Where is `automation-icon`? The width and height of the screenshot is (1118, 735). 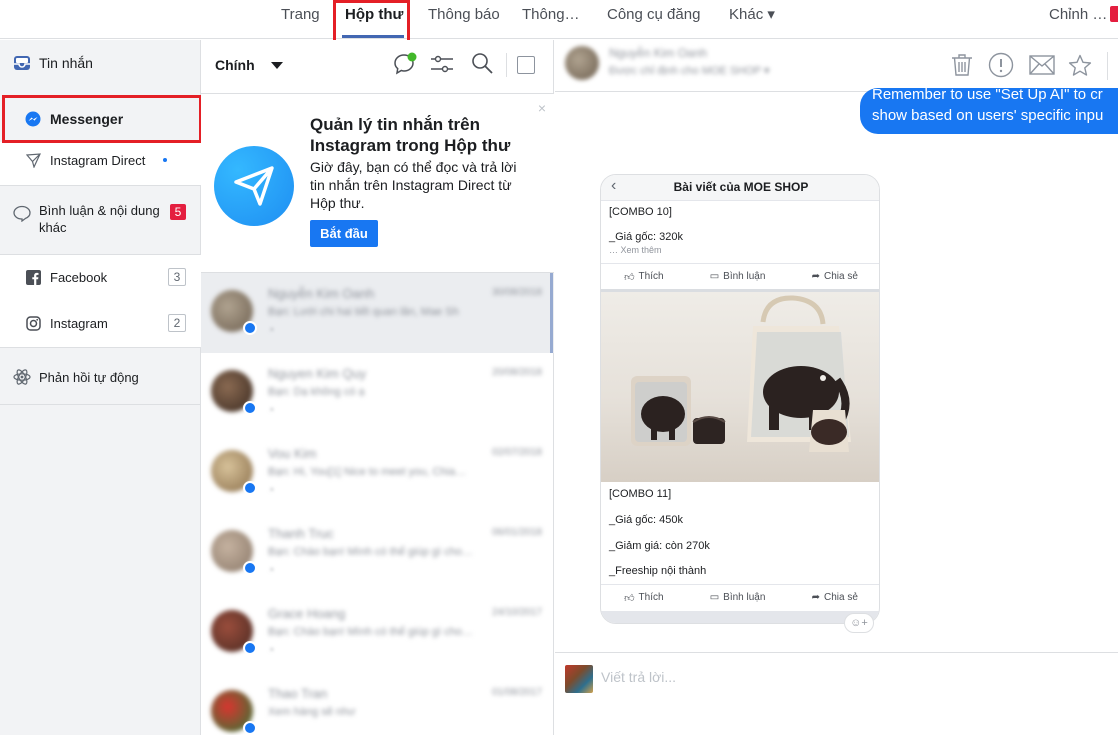
automation-icon is located at coordinates (22, 377).